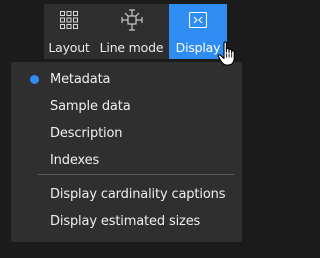  What do you see at coordinates (126, 160) in the screenshot?
I see `menu-item-indexes: Indexes` at bounding box center [126, 160].